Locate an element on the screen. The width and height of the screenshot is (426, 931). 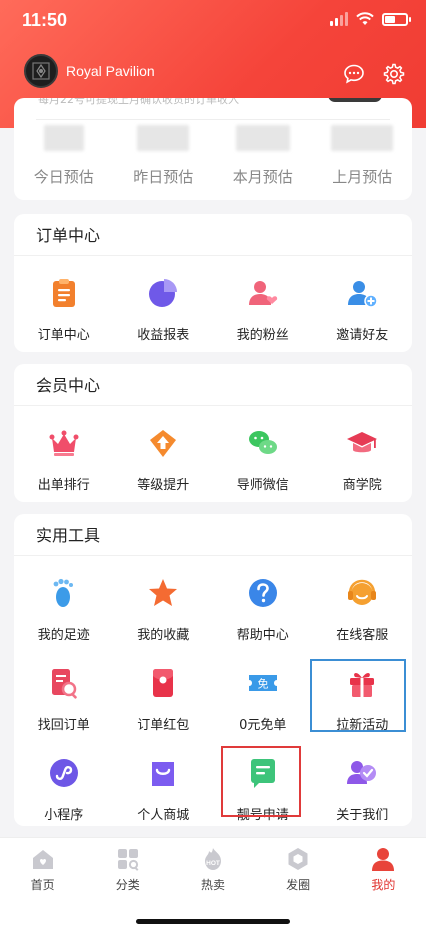
username: Royal Pavilion is located at coordinates (110, 71).